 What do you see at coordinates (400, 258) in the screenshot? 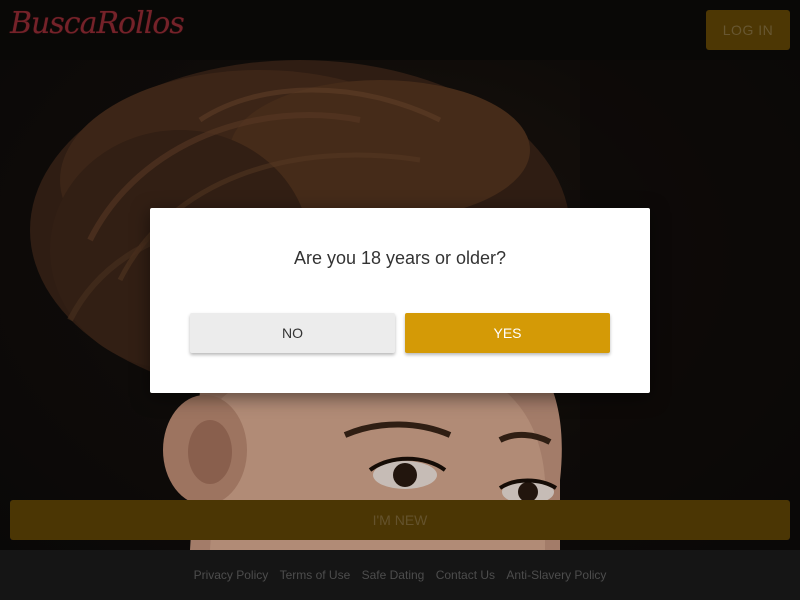
I see `age-question: Are you 18 years or older?` at bounding box center [400, 258].